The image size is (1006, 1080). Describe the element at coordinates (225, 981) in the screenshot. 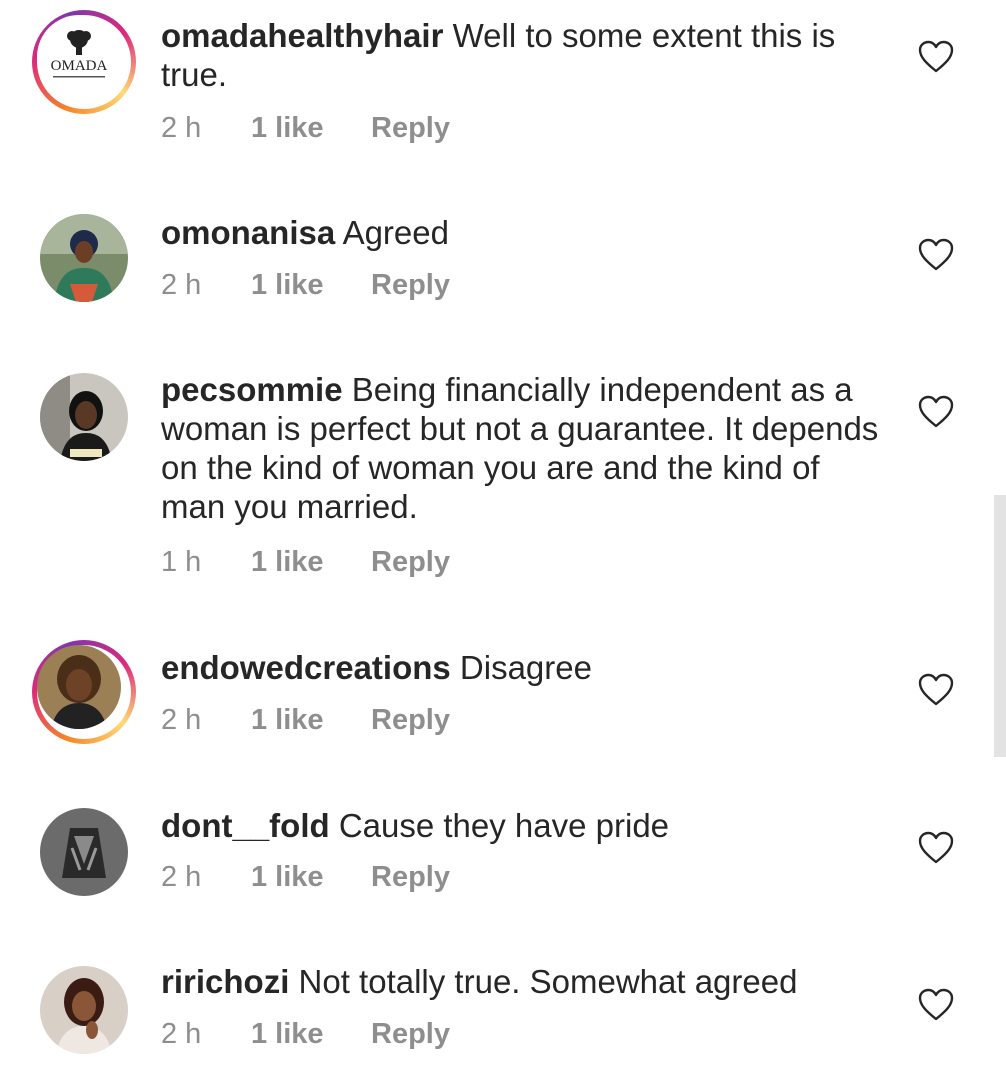

I see `comment-username: ririchozi` at that location.